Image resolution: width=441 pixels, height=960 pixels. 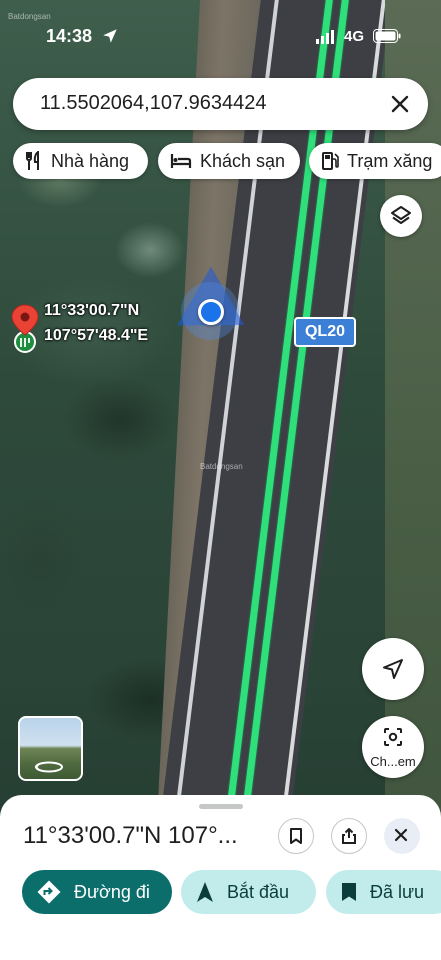 I want to click on search-bar: 11.5502064,107.9634424, so click(x=220, y=104).